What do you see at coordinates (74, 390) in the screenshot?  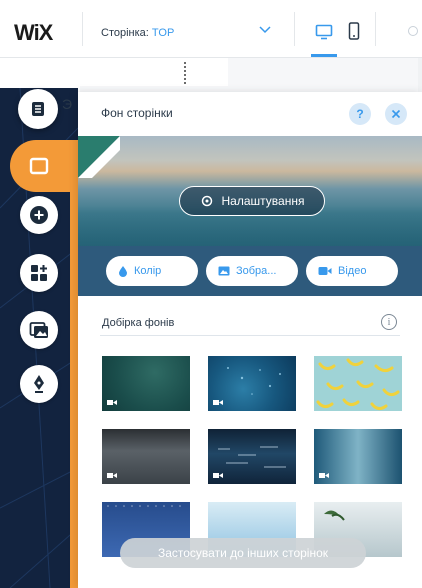 I see `active-tab-strip` at bounding box center [74, 390].